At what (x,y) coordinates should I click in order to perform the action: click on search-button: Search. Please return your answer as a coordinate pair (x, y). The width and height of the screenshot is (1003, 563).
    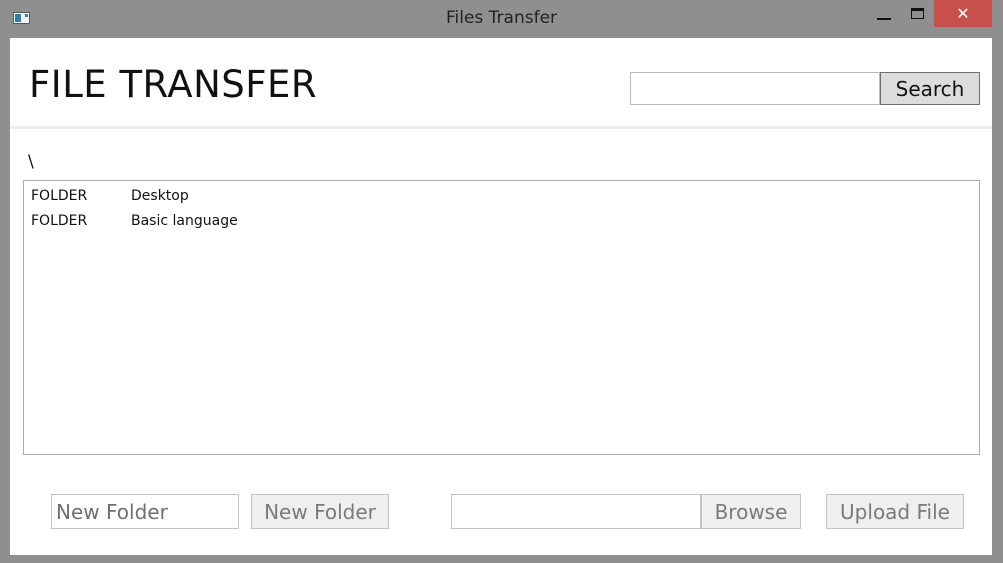
    Looking at the image, I should click on (930, 88).